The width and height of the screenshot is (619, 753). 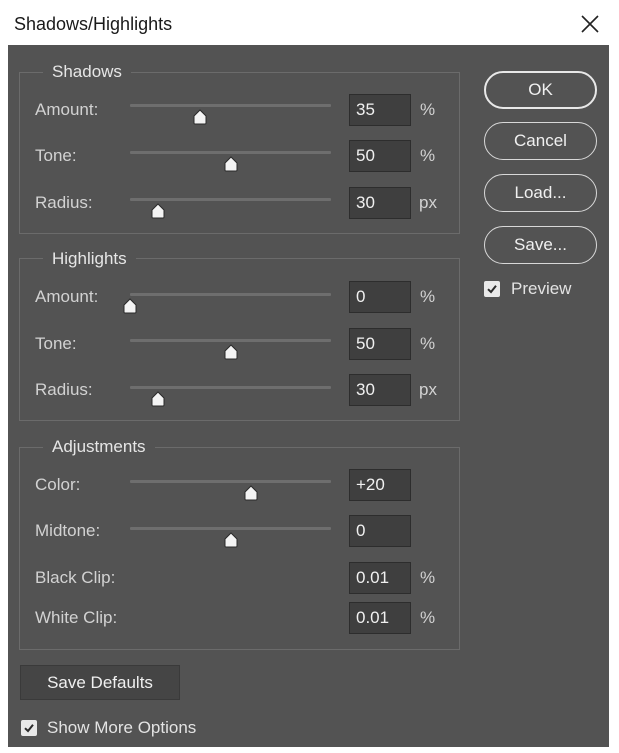 I want to click on adjustments-black-clip-input, so click(x=380, y=578).